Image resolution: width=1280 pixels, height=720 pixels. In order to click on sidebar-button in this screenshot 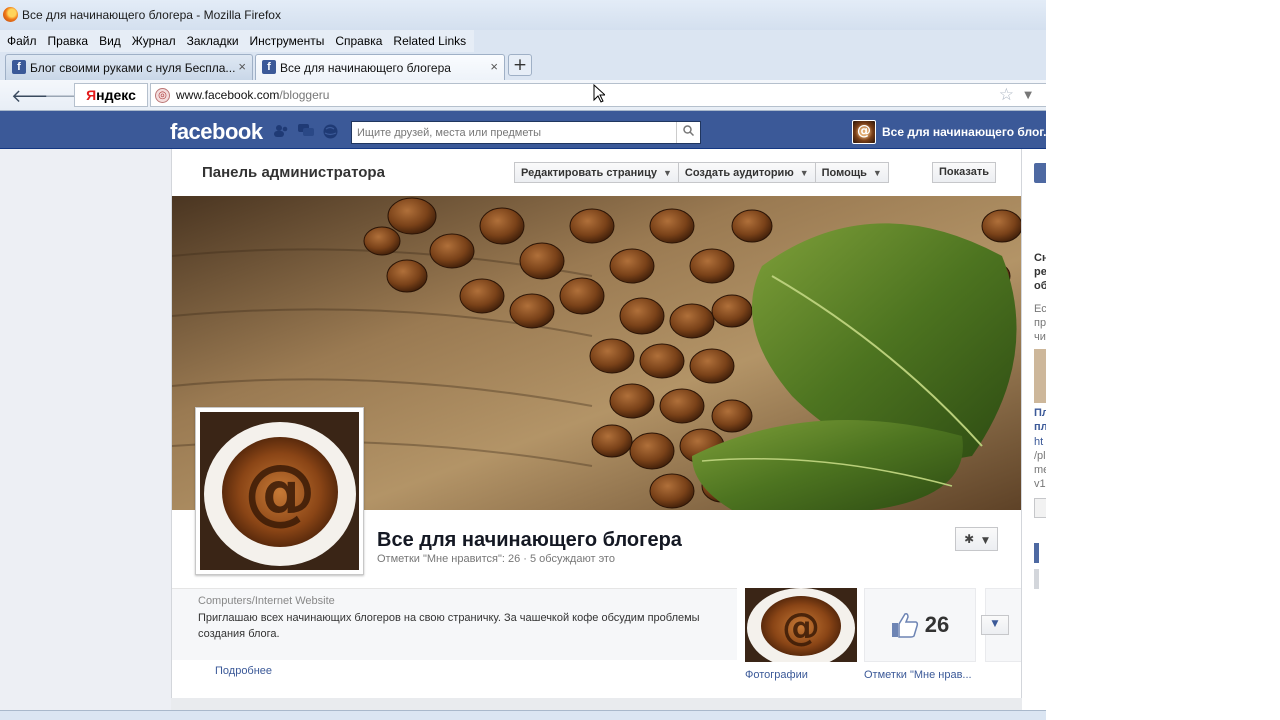, I will do `click(1040, 173)`.